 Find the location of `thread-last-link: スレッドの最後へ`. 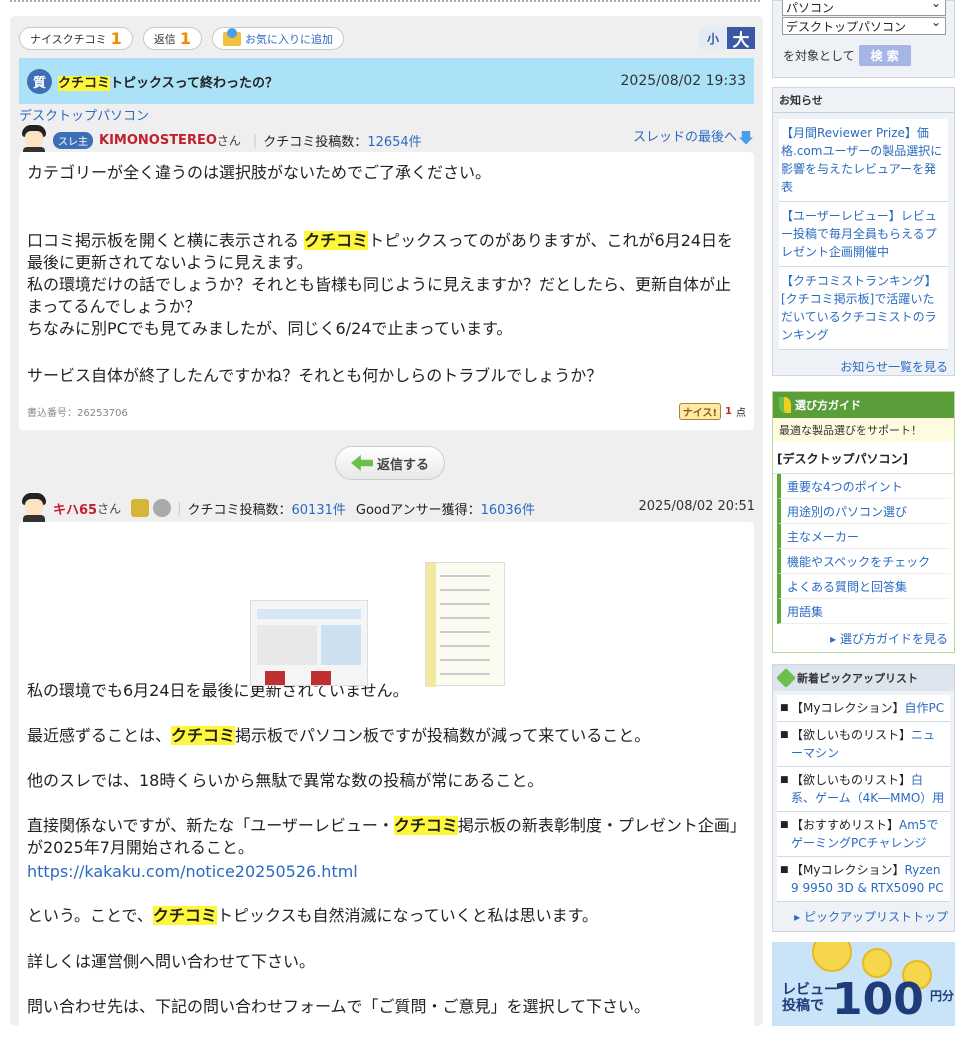

thread-last-link: スレッドの最後へ is located at coordinates (693, 135).